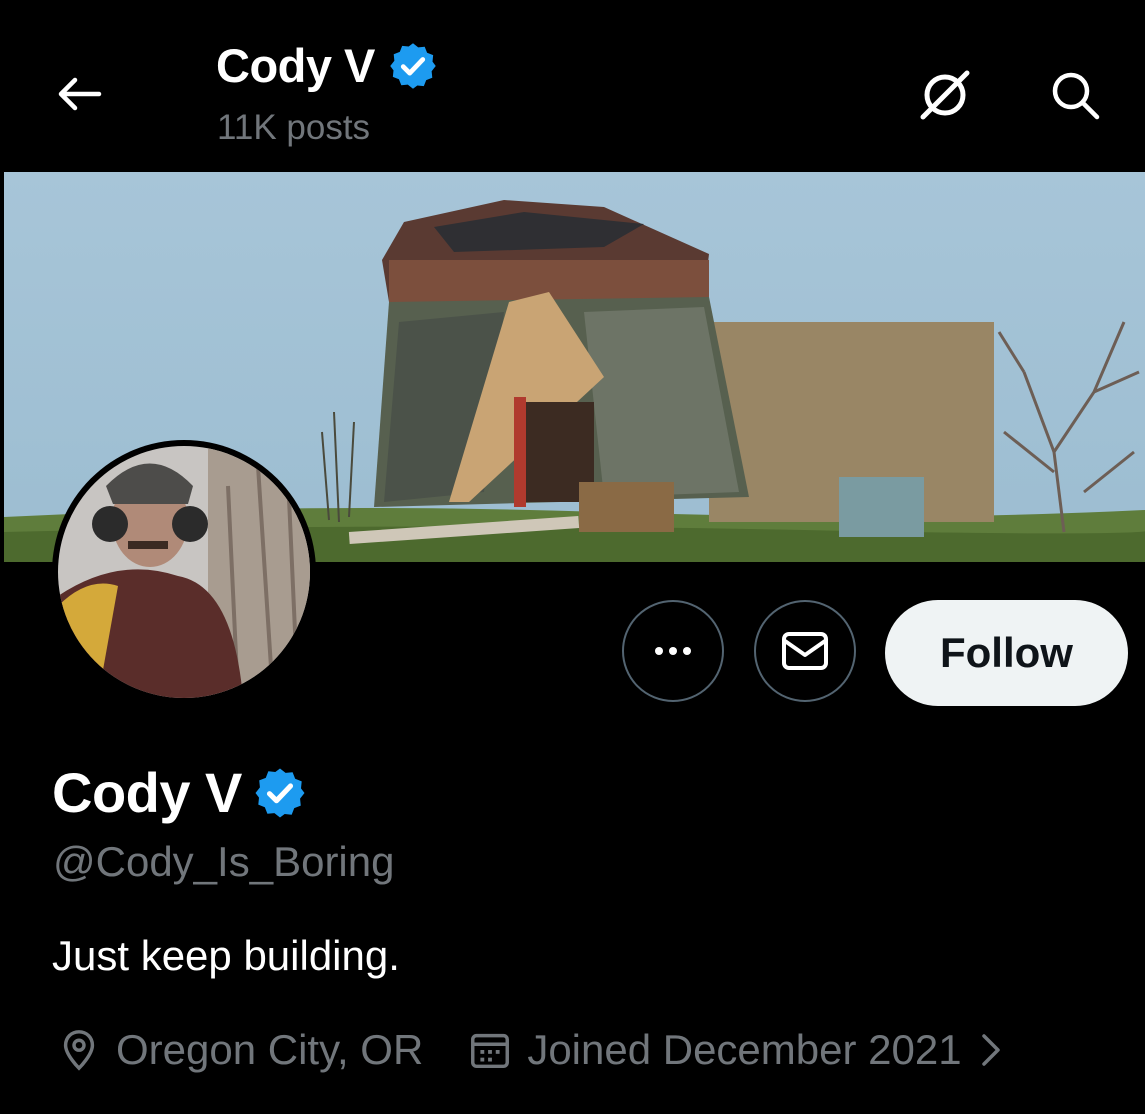 The image size is (1145, 1114). I want to click on chevron-right-icon, so click(990, 1050).